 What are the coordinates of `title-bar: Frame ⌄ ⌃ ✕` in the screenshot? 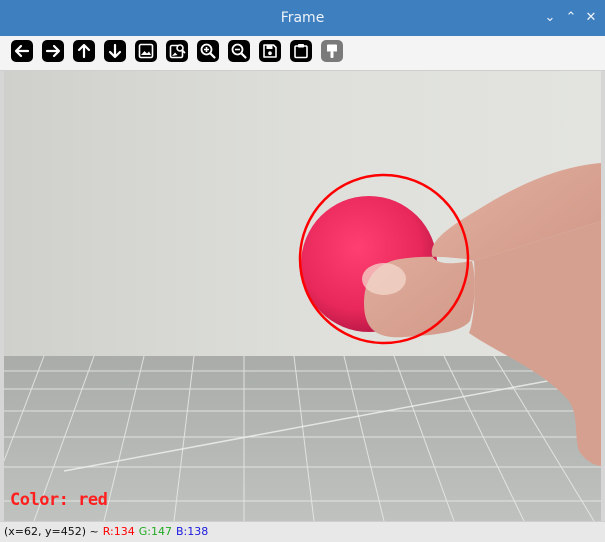 It's located at (302, 18).